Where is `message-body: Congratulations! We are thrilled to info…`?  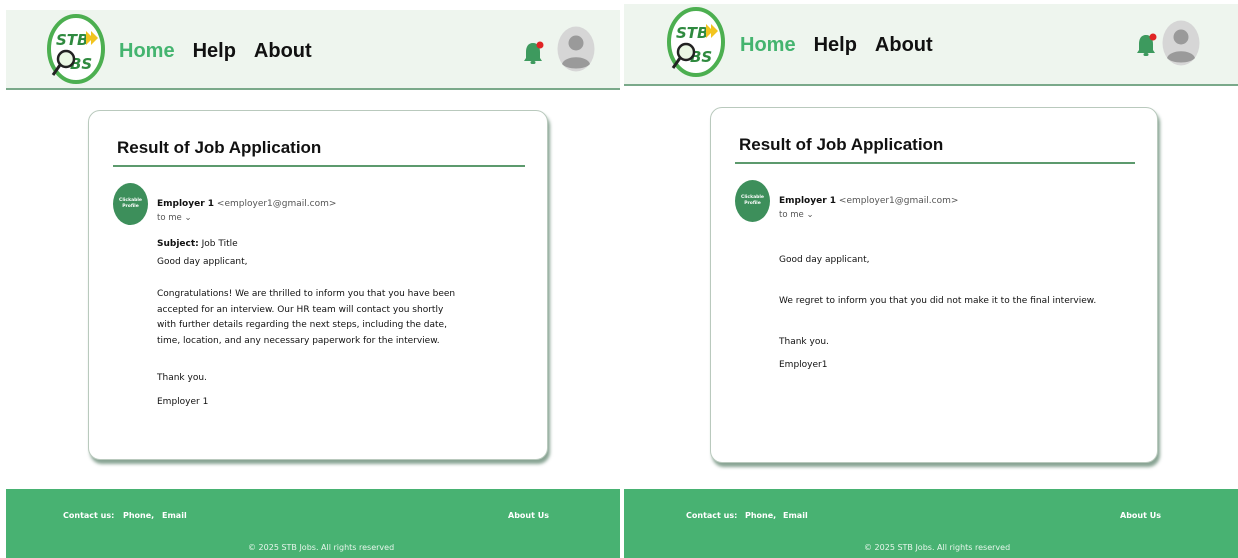 message-body: Congratulations! We are thrilled to info… is located at coordinates (306, 317).